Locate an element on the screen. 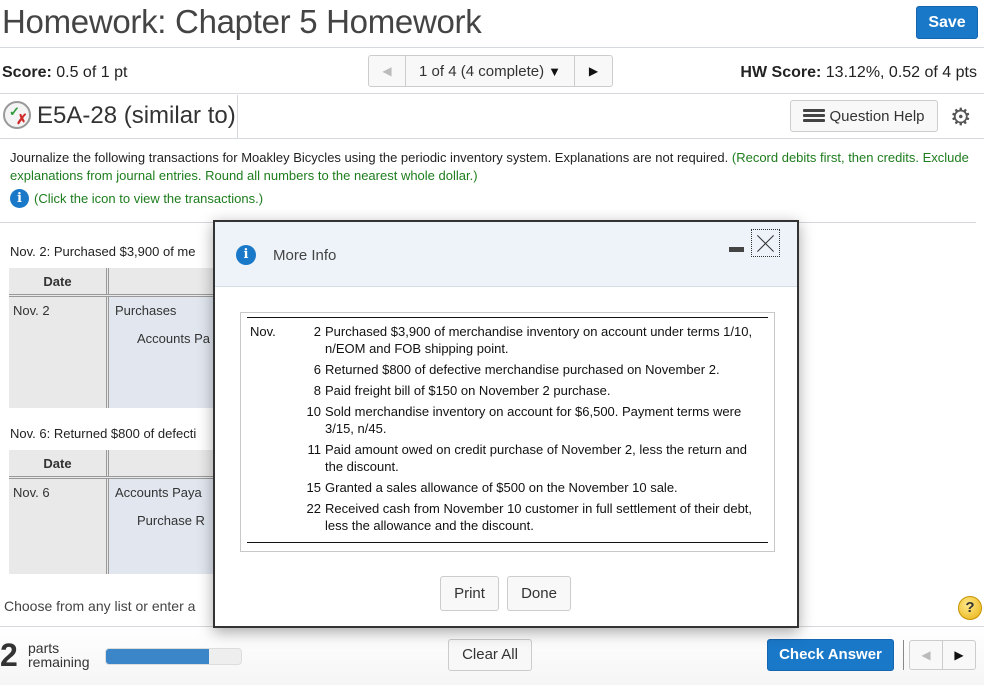 This screenshot has height=685, width=984. question-pager: ◀ 1 of 4 (4 complete) ▼ ▶ is located at coordinates (490, 71).